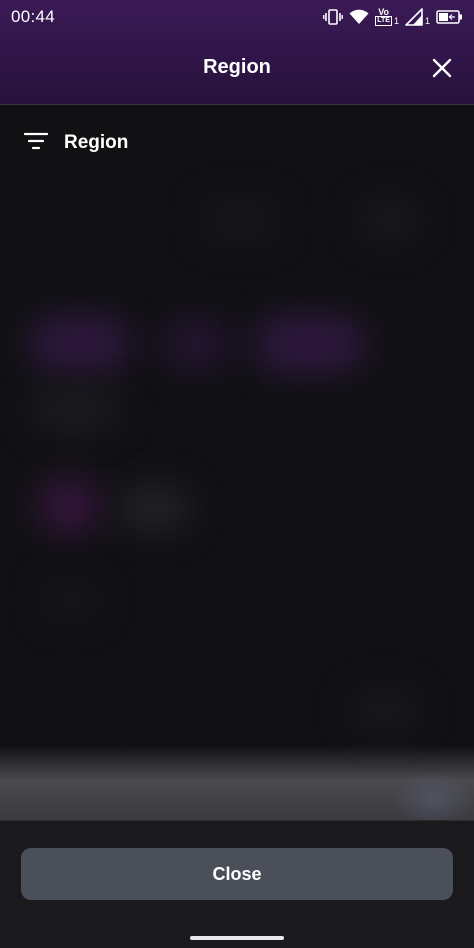 This screenshot has width=474, height=948. Describe the element at coordinates (396, 21) in the screenshot. I see `sim-indicator: 1` at that location.